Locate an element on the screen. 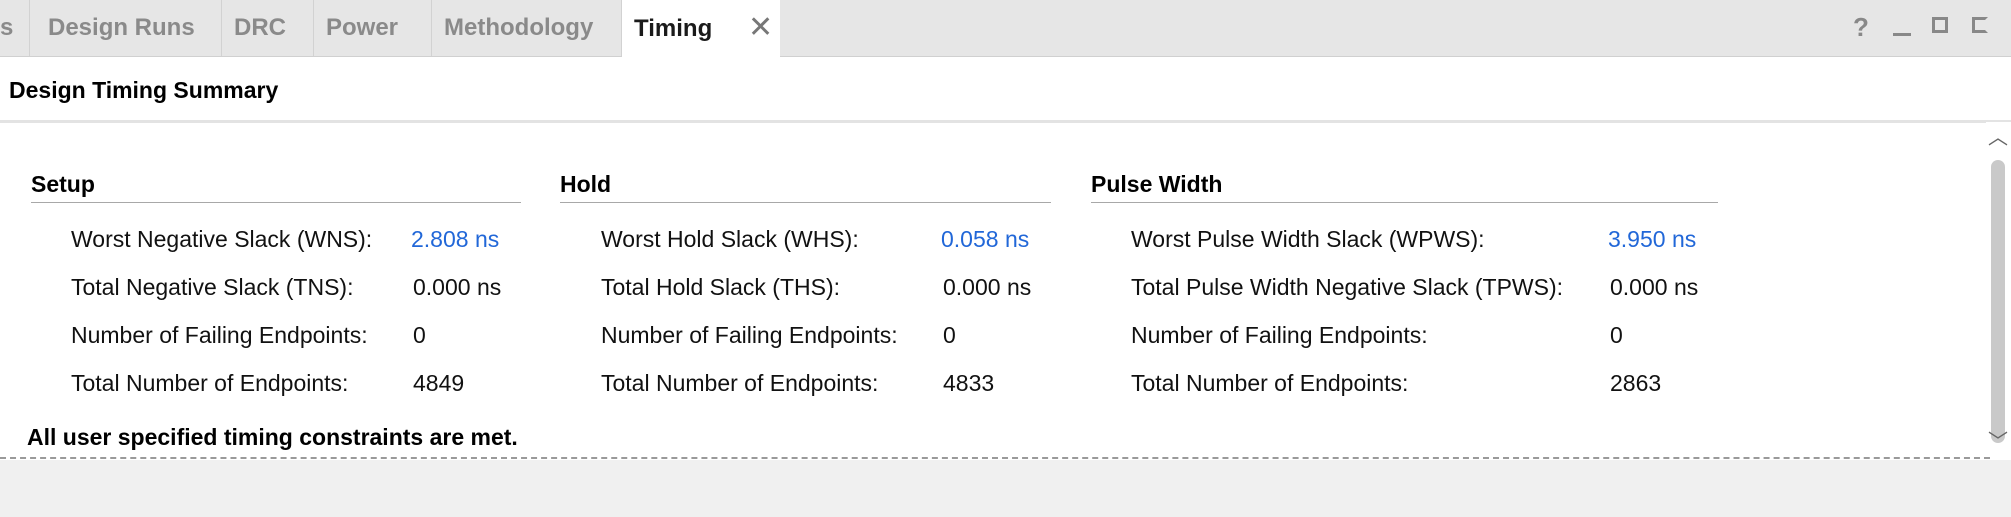  wns-value-link: 2.808 ns is located at coordinates (455, 239).